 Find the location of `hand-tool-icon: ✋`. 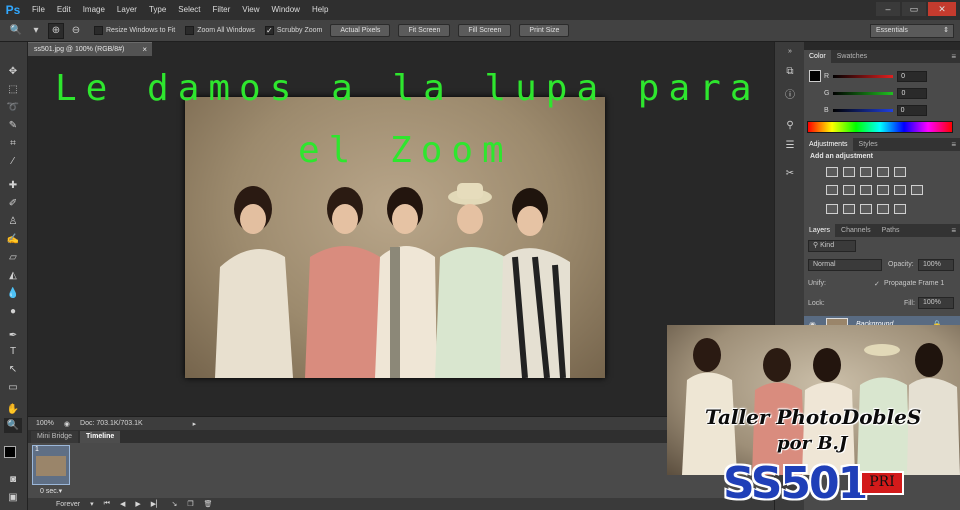

hand-tool-icon: ✋ is located at coordinates (13, 409).